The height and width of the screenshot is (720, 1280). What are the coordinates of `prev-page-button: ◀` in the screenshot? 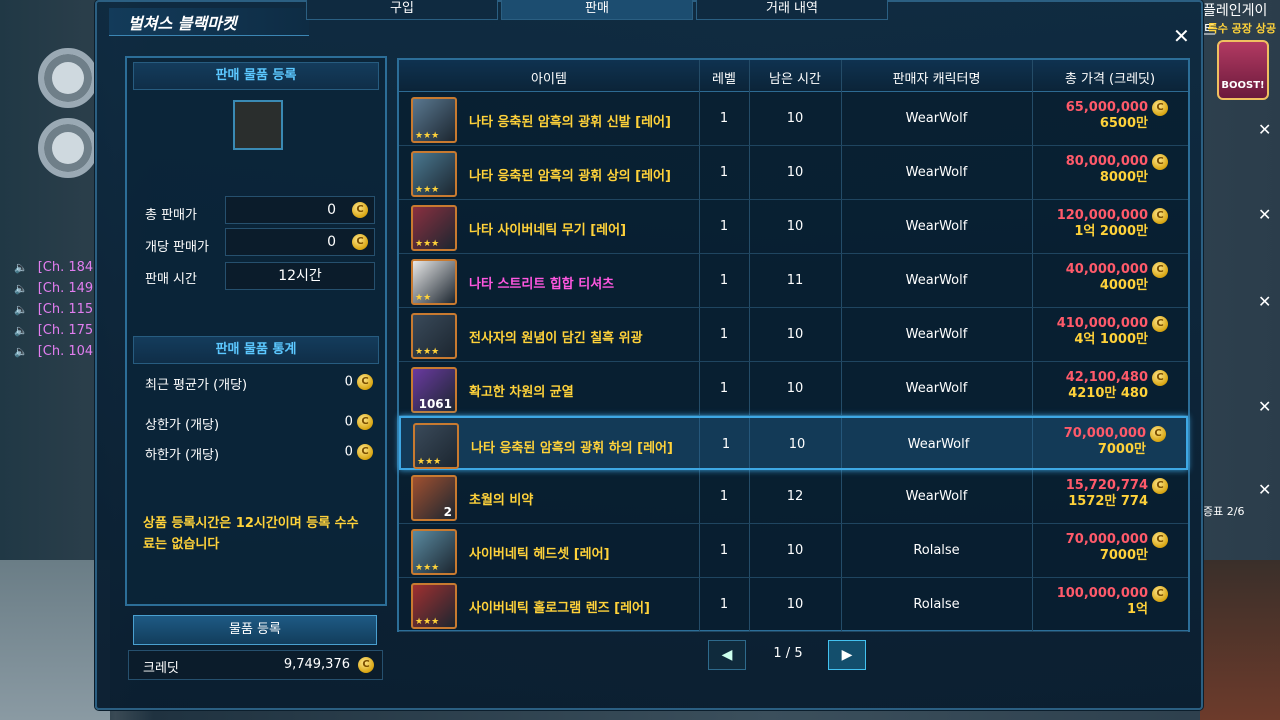 It's located at (727, 655).